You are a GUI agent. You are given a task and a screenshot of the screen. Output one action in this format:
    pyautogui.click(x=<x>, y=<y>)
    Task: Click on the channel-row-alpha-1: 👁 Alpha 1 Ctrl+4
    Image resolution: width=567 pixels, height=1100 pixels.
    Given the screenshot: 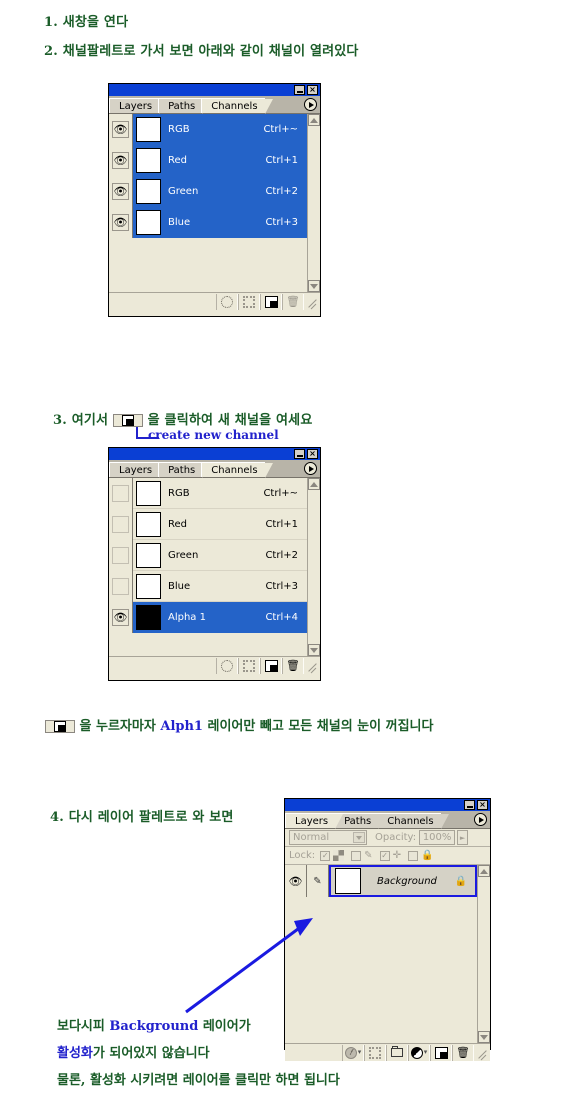 What is the action you would take?
    pyautogui.click(x=208, y=617)
    